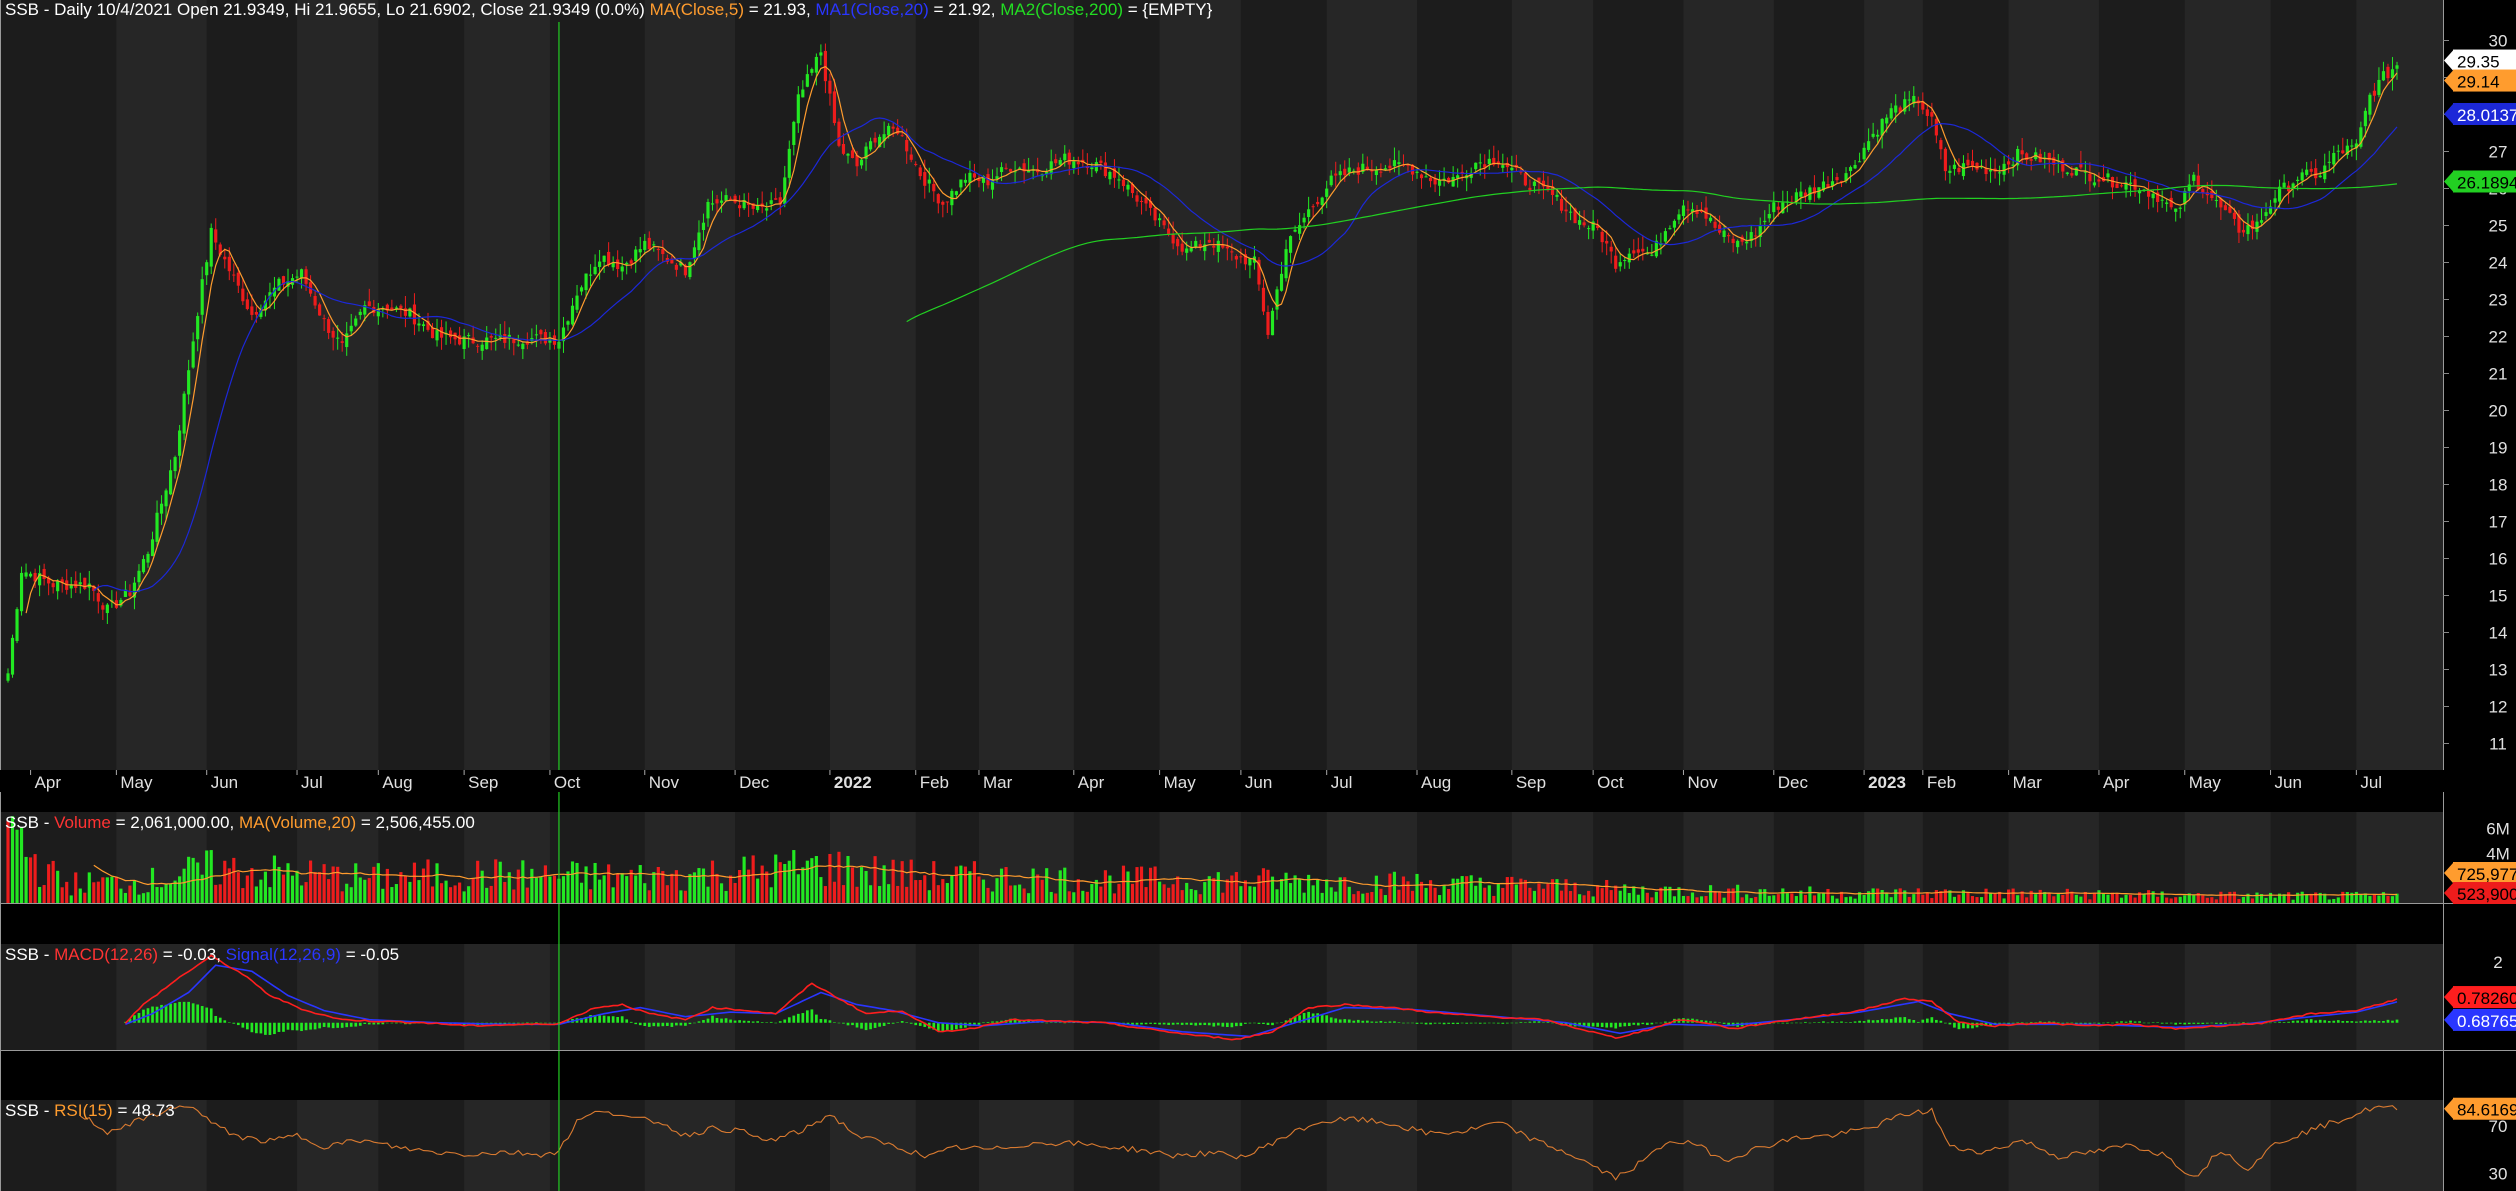 The height and width of the screenshot is (1191, 2516). I want to click on rsi-legend-prefix: SSB -, so click(27, 1110).